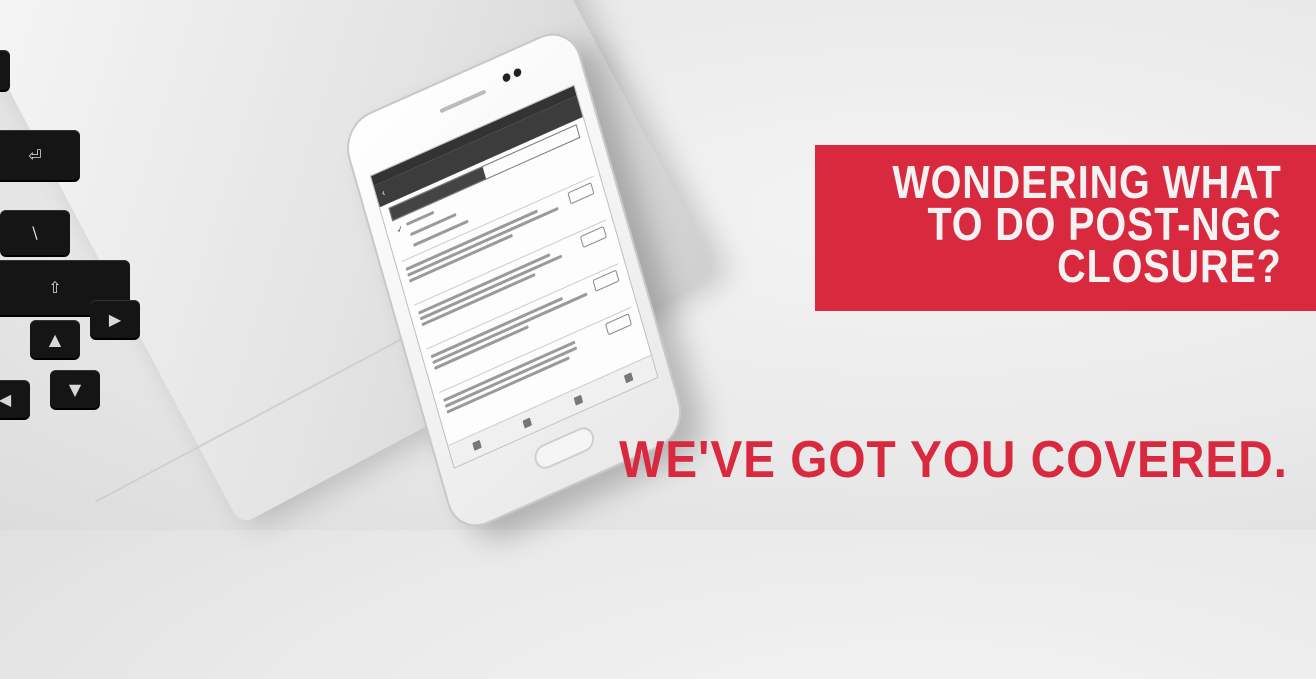 The height and width of the screenshot is (679, 1316). I want to click on key: ←, so click(5, 70).